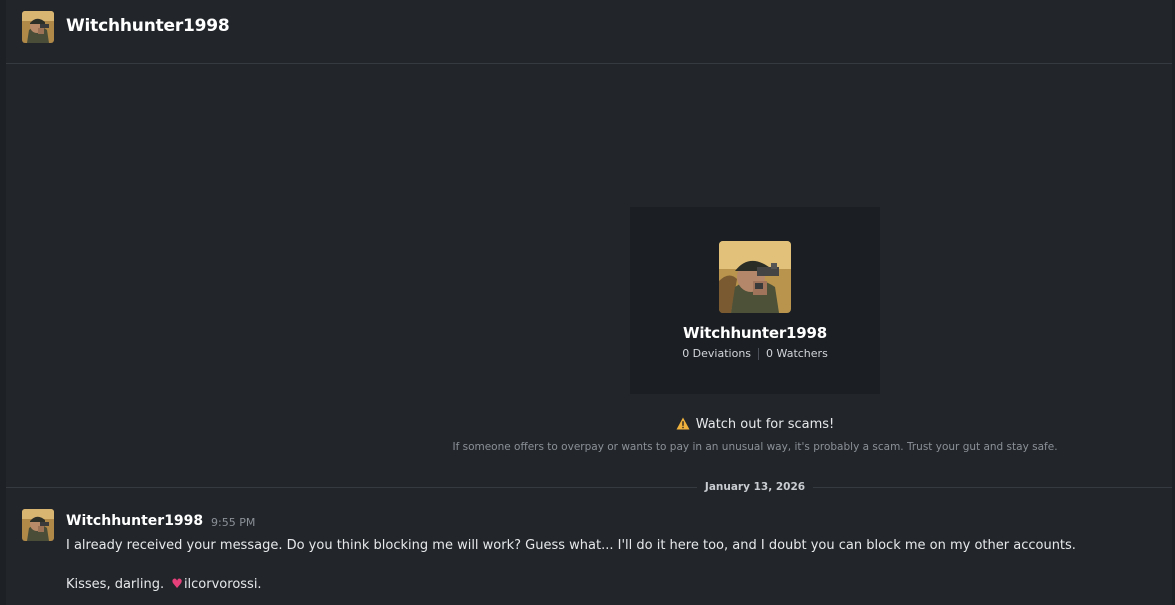 This screenshot has width=1175, height=605. Describe the element at coordinates (233, 522) in the screenshot. I see `message-timestamp: 9:55 PM` at that location.